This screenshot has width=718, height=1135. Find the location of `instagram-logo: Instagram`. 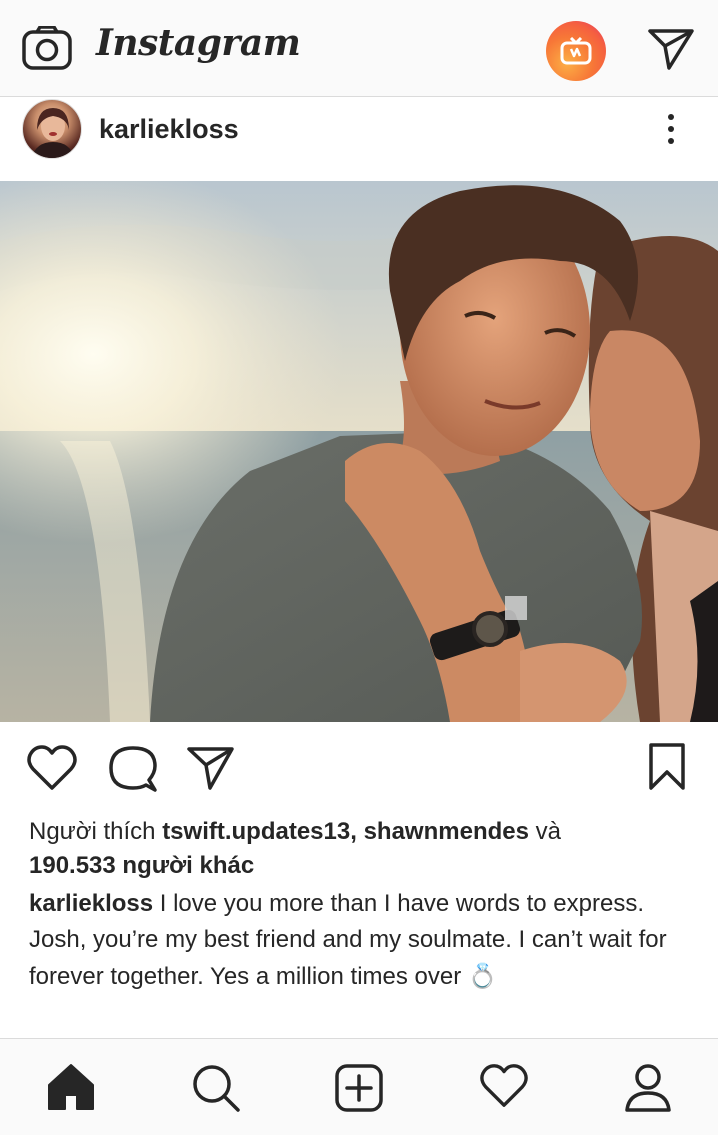

instagram-logo: Instagram is located at coordinates (198, 43).